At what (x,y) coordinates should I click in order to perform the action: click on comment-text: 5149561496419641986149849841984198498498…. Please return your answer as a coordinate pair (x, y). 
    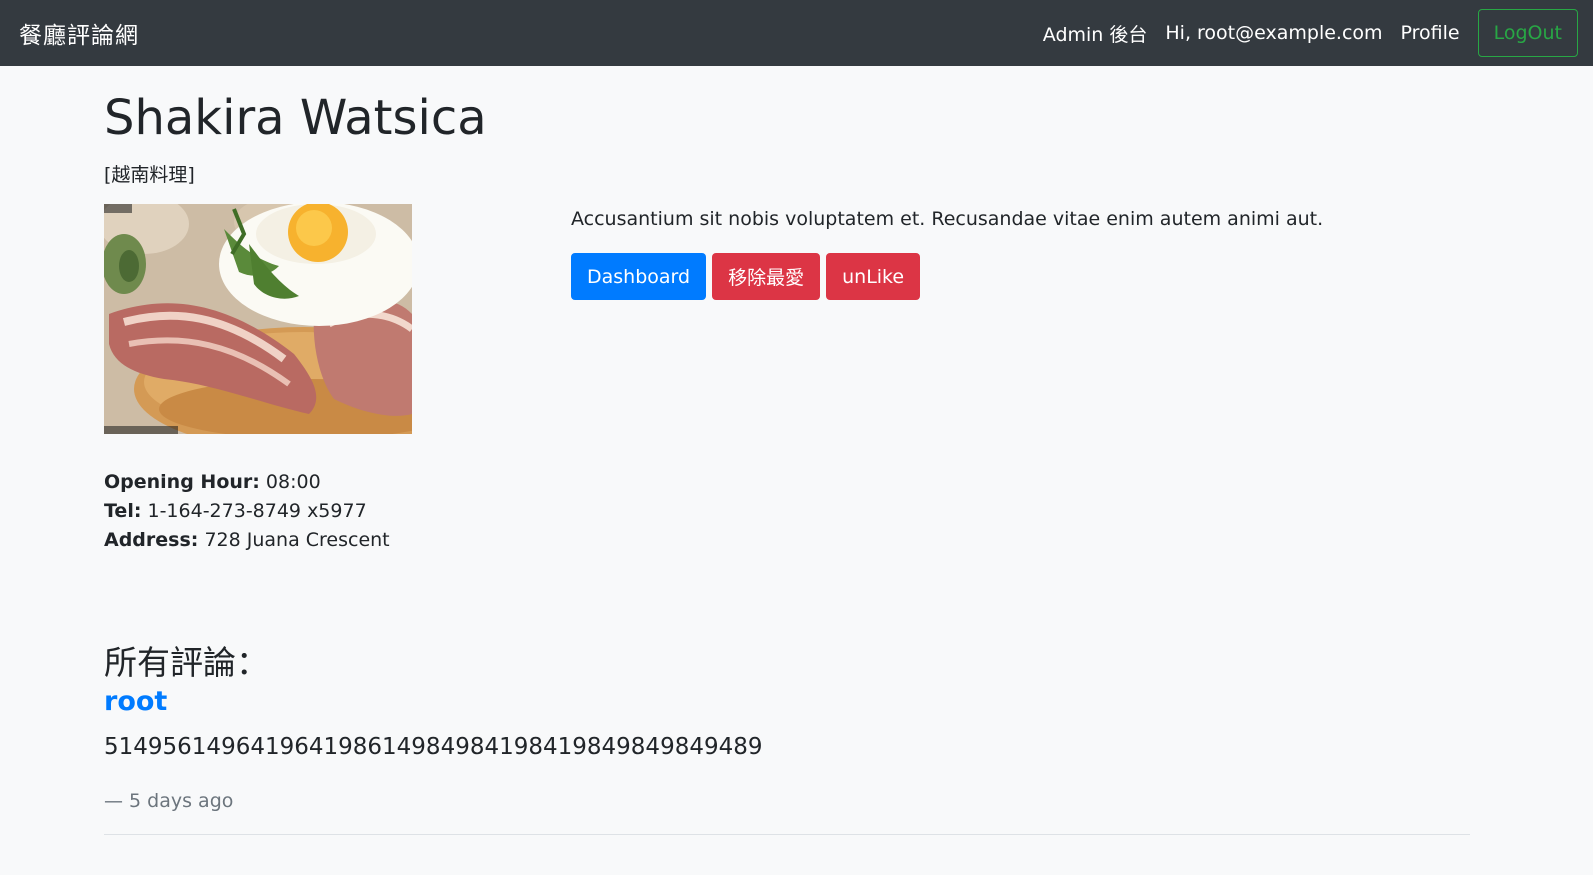
    Looking at the image, I should click on (433, 747).